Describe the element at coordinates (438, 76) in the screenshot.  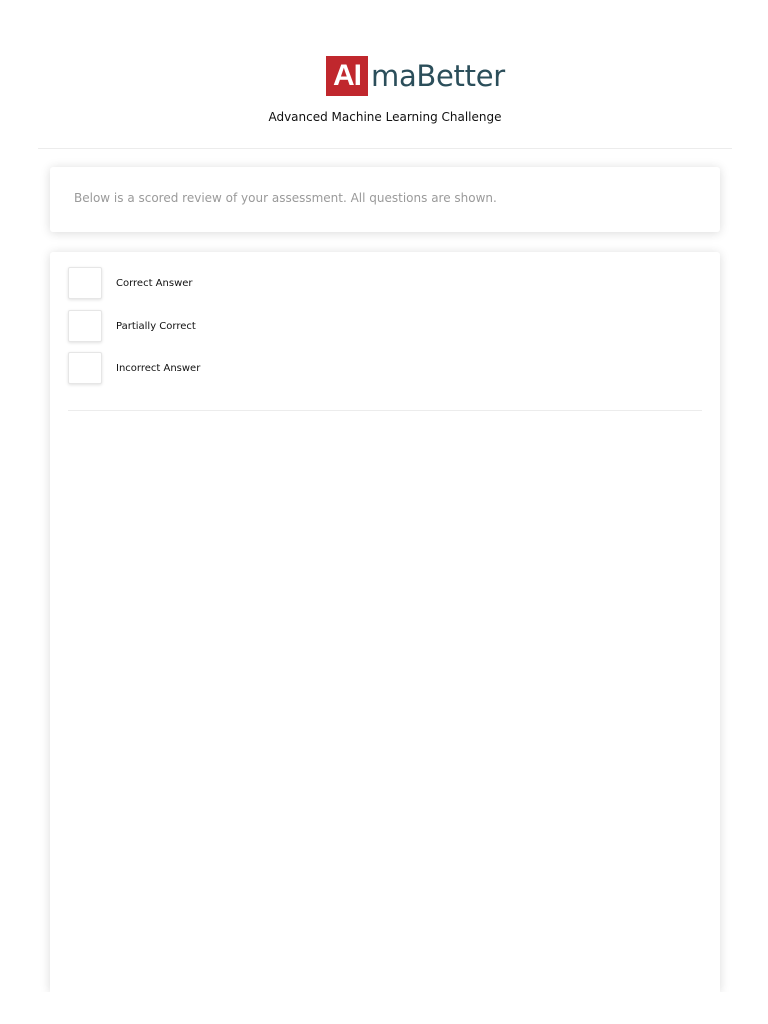
I see `logo-text: maBetter` at that location.